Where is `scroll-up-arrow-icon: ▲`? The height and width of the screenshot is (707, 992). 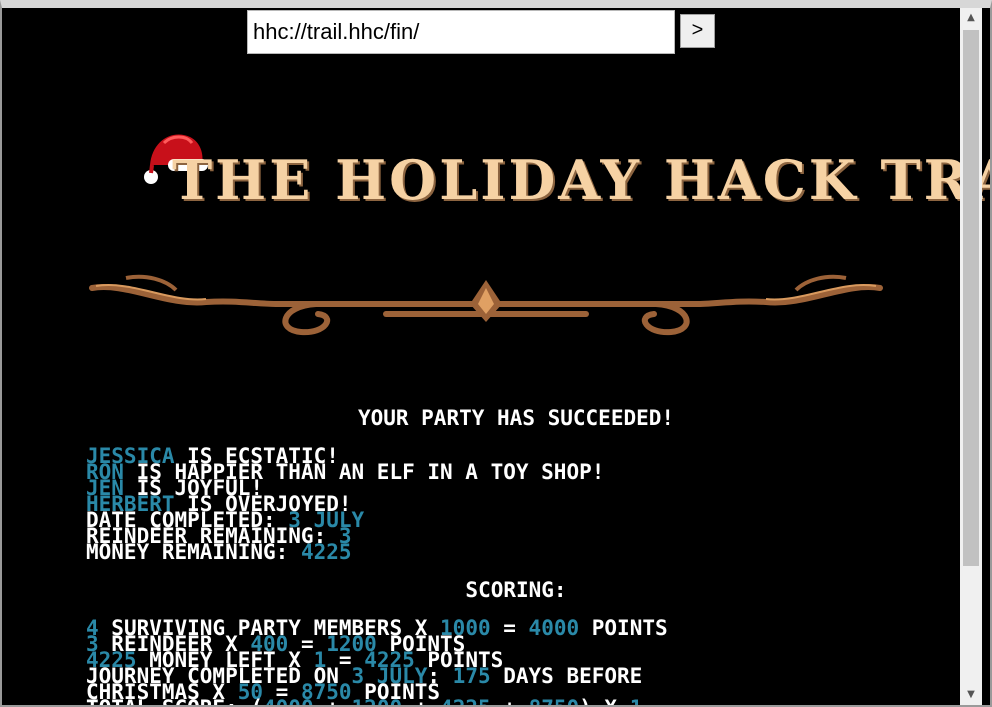
scroll-up-arrow-icon: ▲ is located at coordinates (971, 18).